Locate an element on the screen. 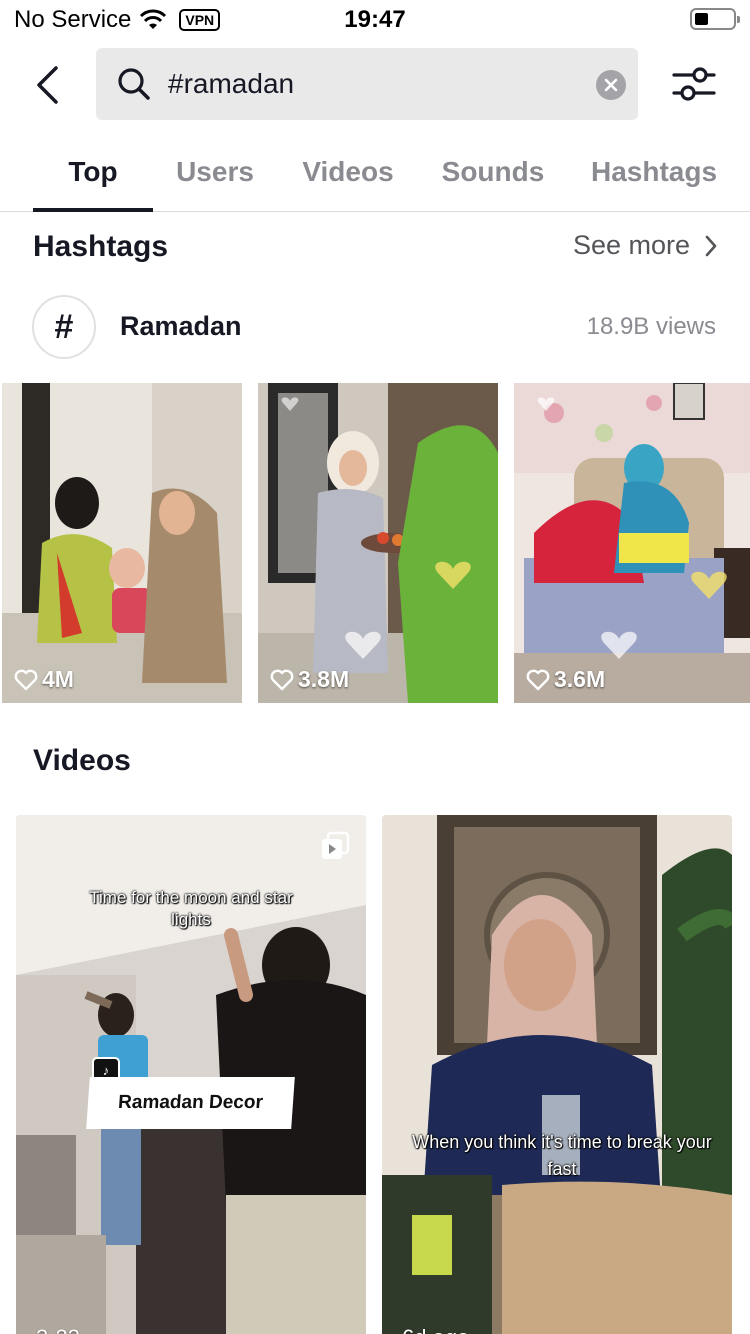 The width and height of the screenshot is (750, 1334). like-count-value: 4M is located at coordinates (58, 679).